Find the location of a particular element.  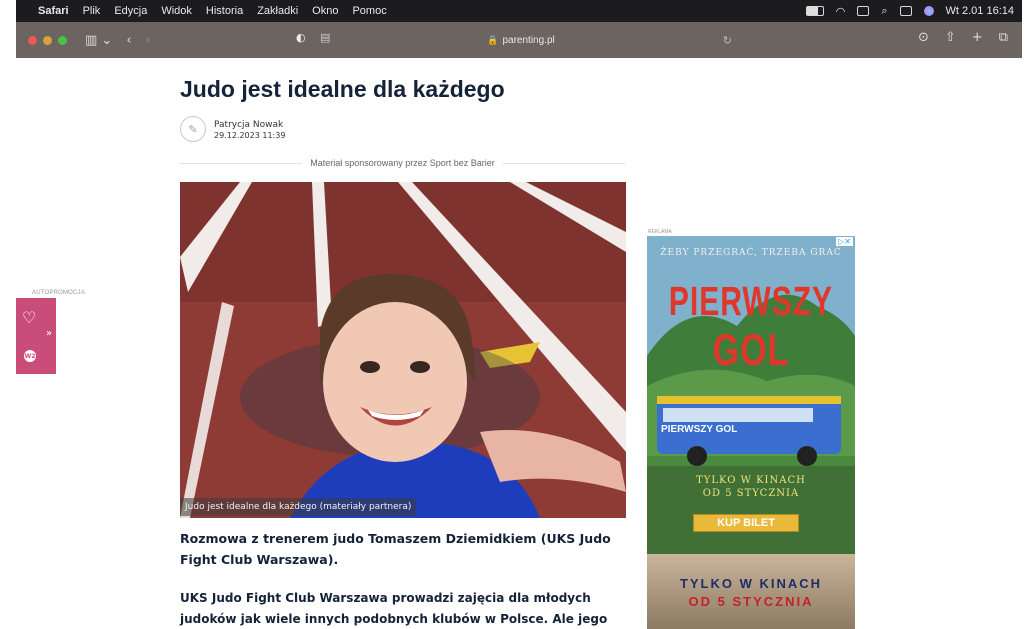

ad-title-line-1: PIERWSZY is located at coordinates (751, 302).